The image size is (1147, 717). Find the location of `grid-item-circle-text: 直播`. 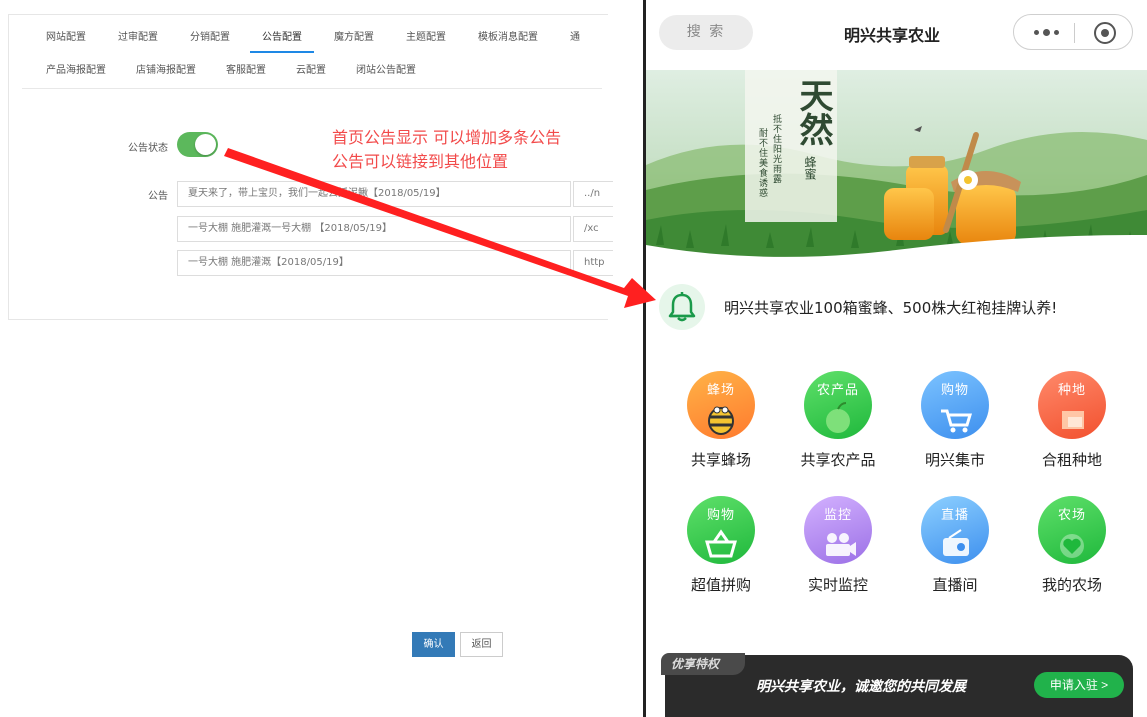

grid-item-circle-text: 直播 is located at coordinates (954, 515).